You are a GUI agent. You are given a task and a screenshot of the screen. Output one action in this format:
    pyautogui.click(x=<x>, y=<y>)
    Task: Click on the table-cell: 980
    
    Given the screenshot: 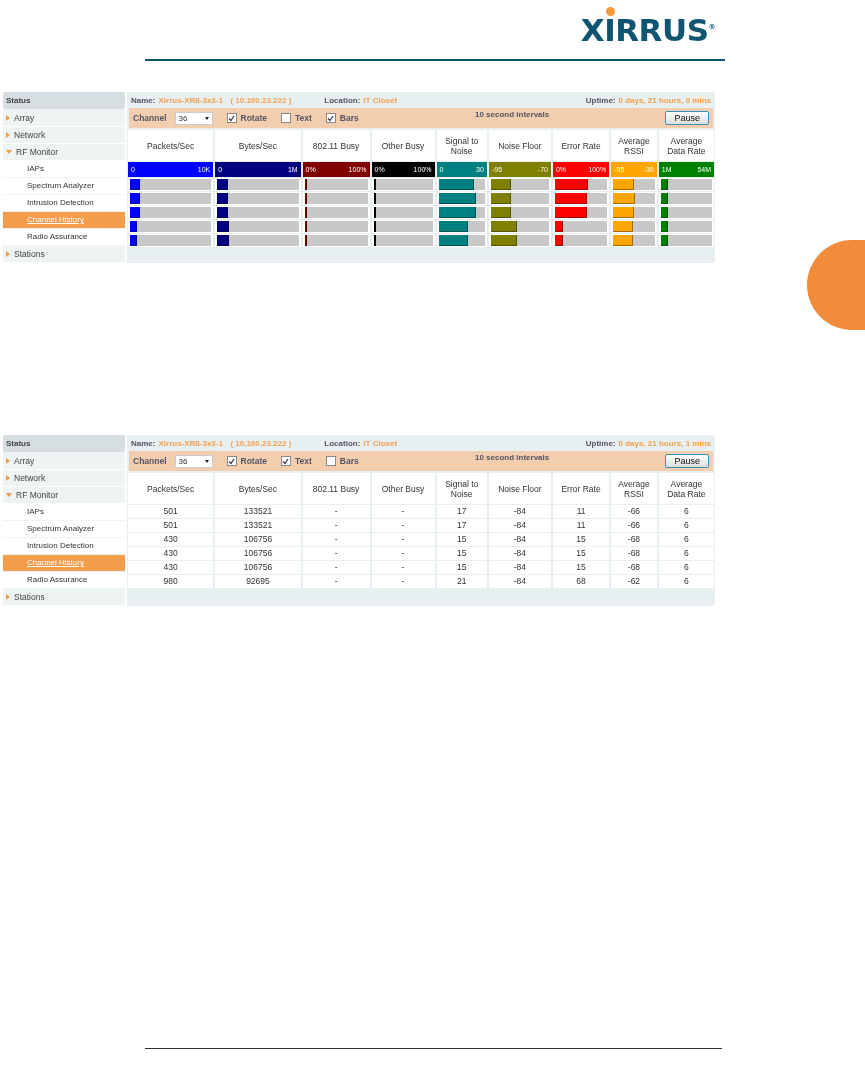 What is the action you would take?
    pyautogui.click(x=171, y=581)
    